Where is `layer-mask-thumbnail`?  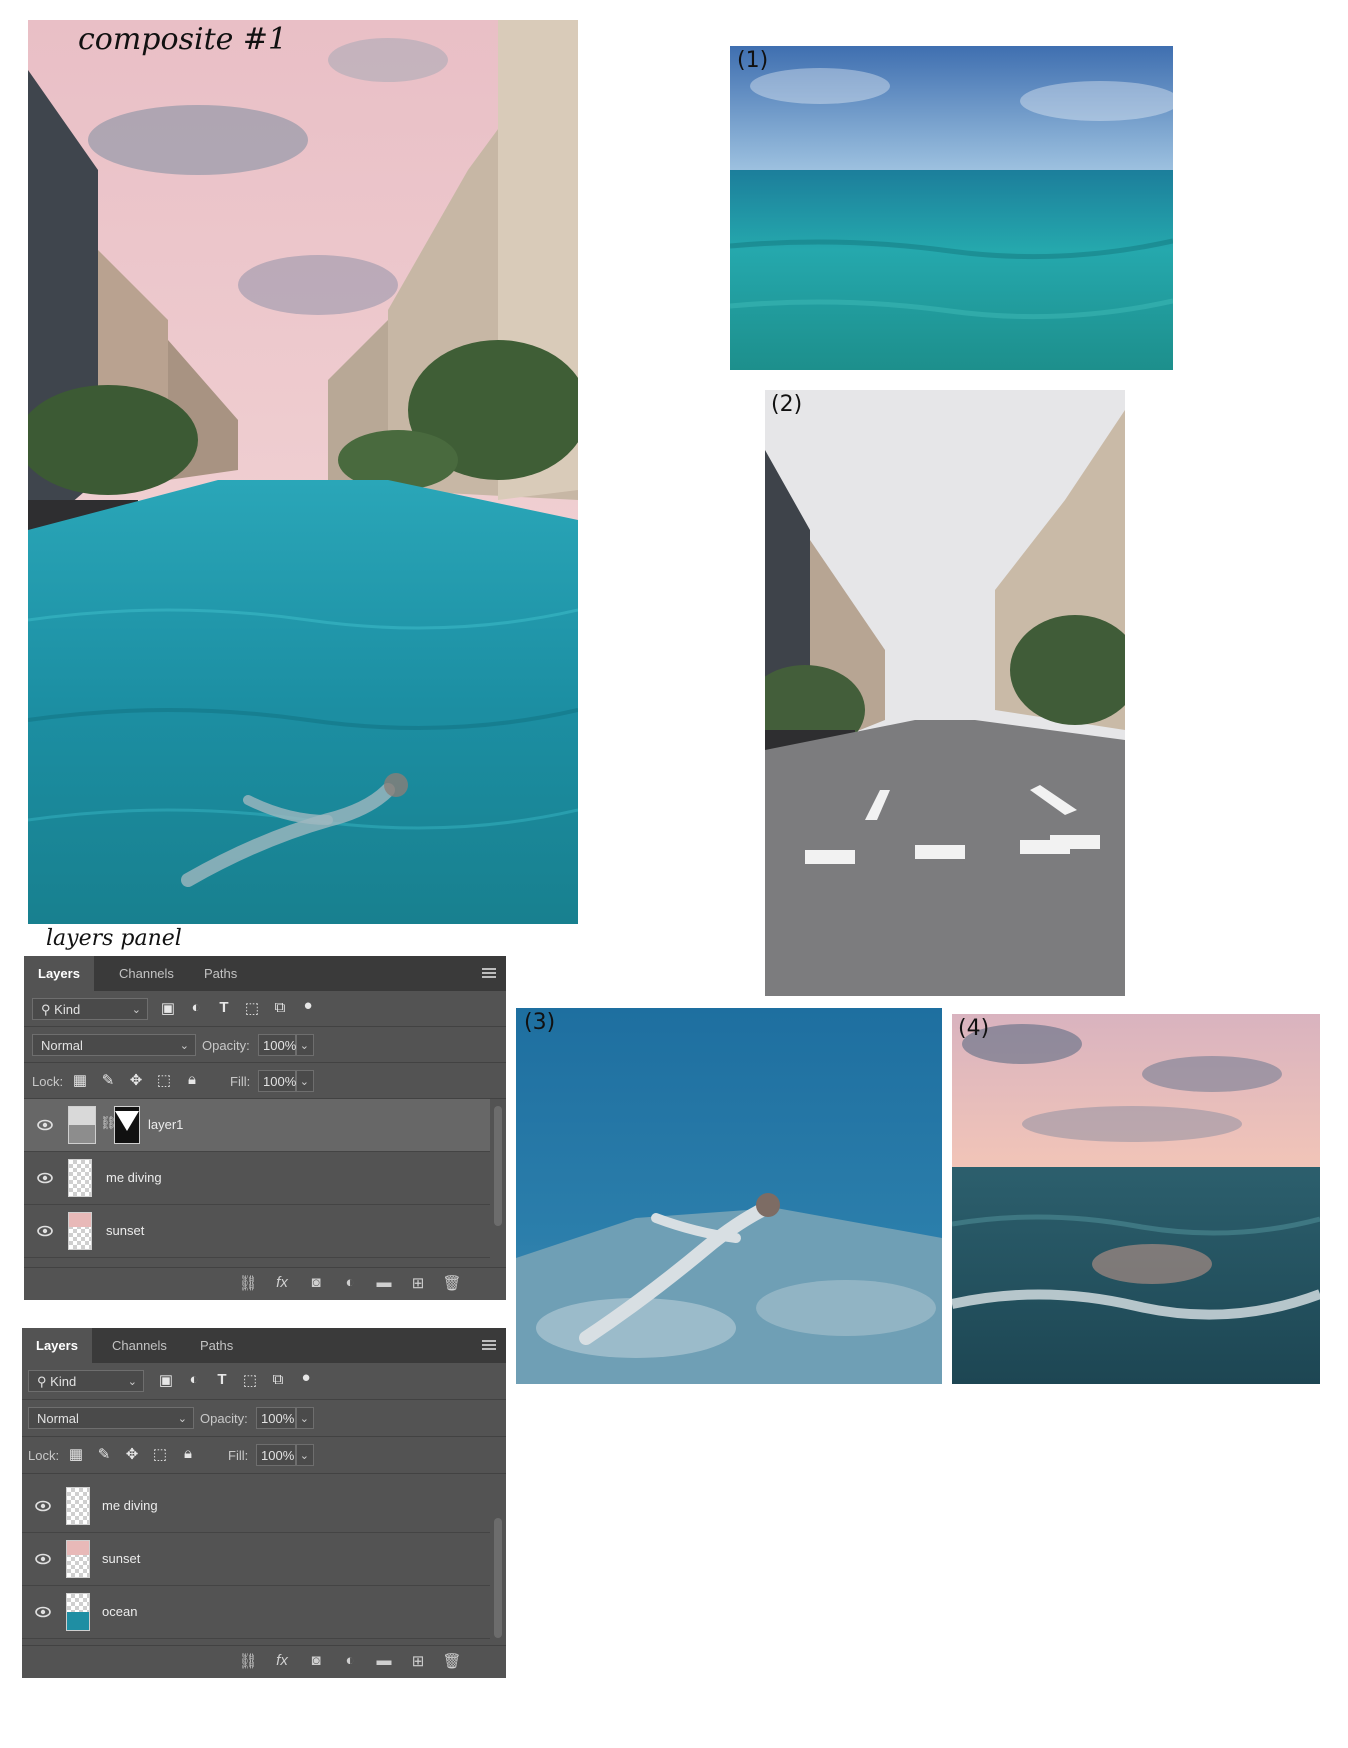
layer-mask-thumbnail is located at coordinates (127, 1125).